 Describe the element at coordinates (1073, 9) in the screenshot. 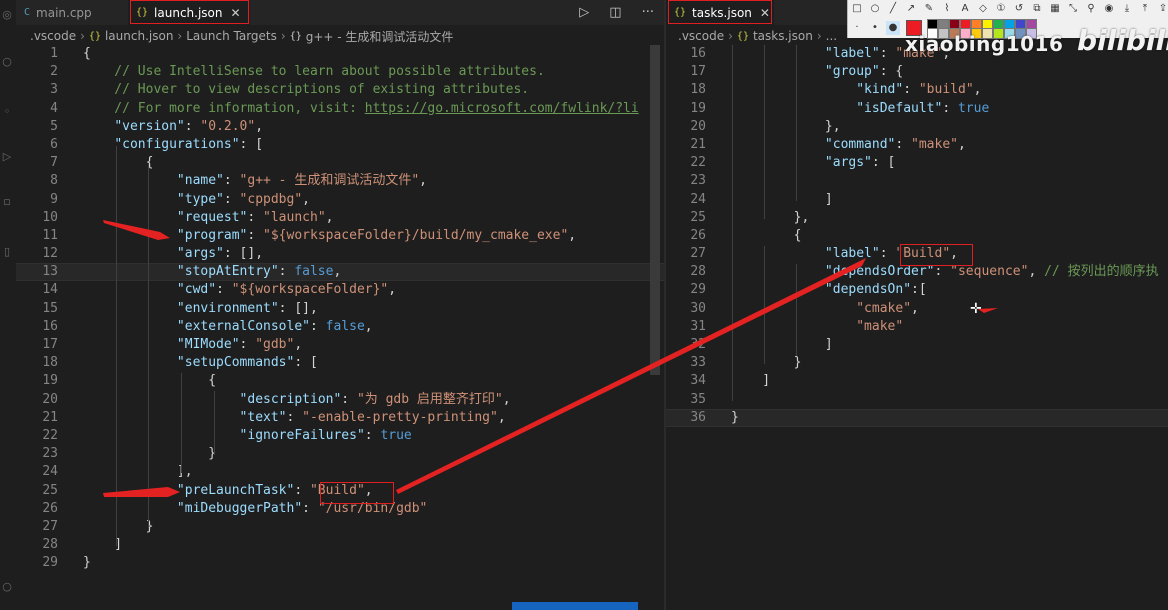

I see `resize-icon: ⤡` at that location.